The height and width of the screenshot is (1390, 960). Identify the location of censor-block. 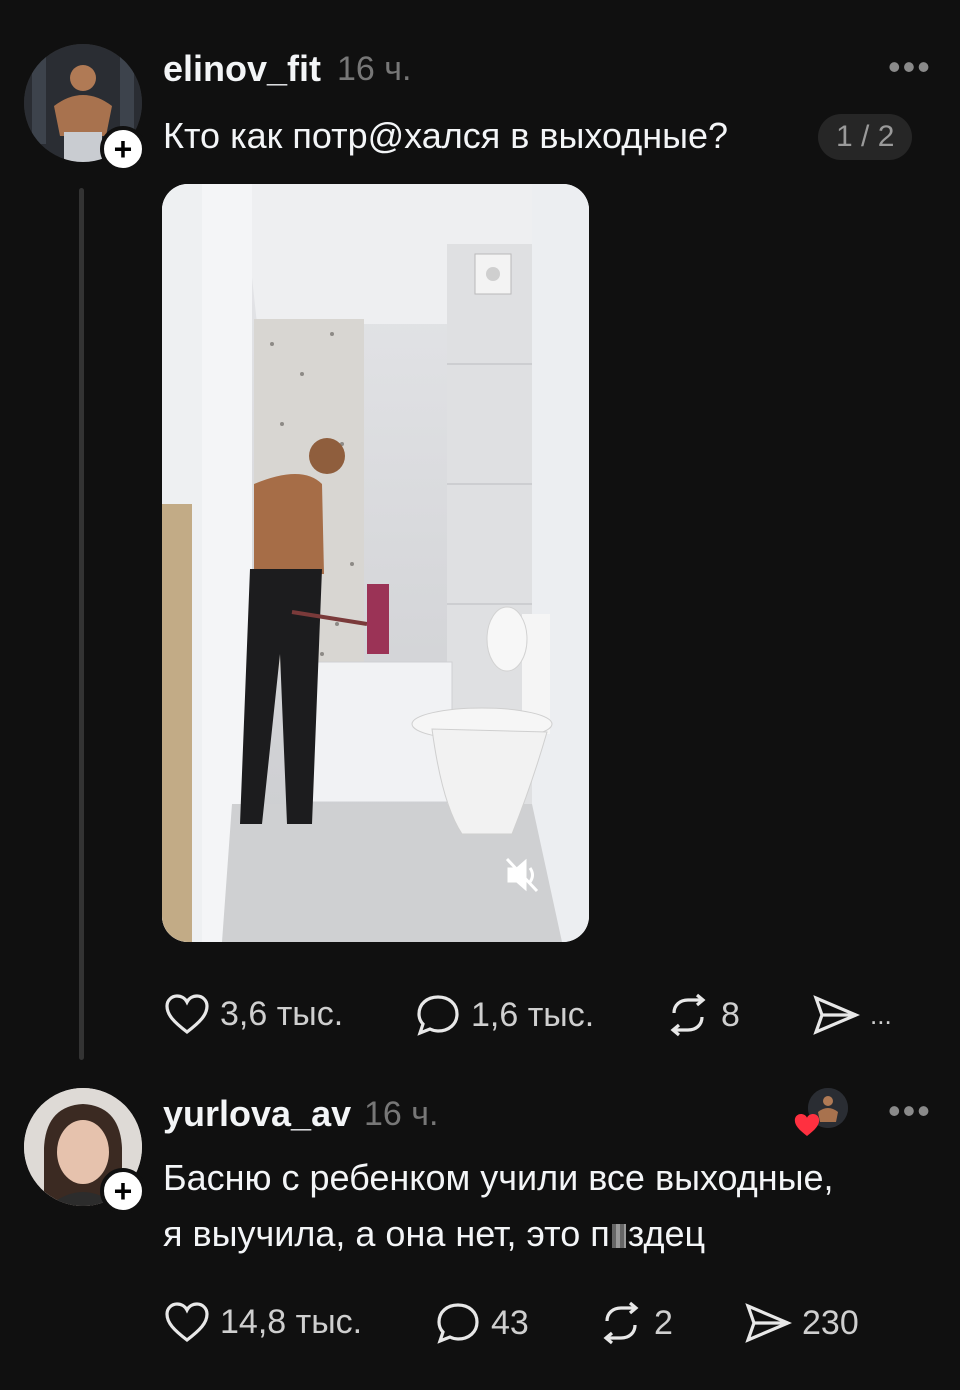
(618, 1236).